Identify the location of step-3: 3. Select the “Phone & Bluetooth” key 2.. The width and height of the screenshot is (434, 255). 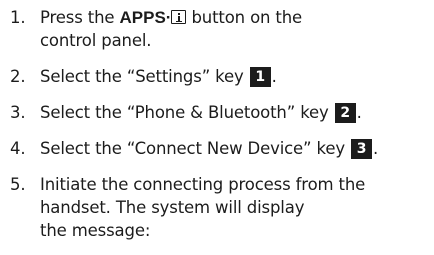
(217, 113).